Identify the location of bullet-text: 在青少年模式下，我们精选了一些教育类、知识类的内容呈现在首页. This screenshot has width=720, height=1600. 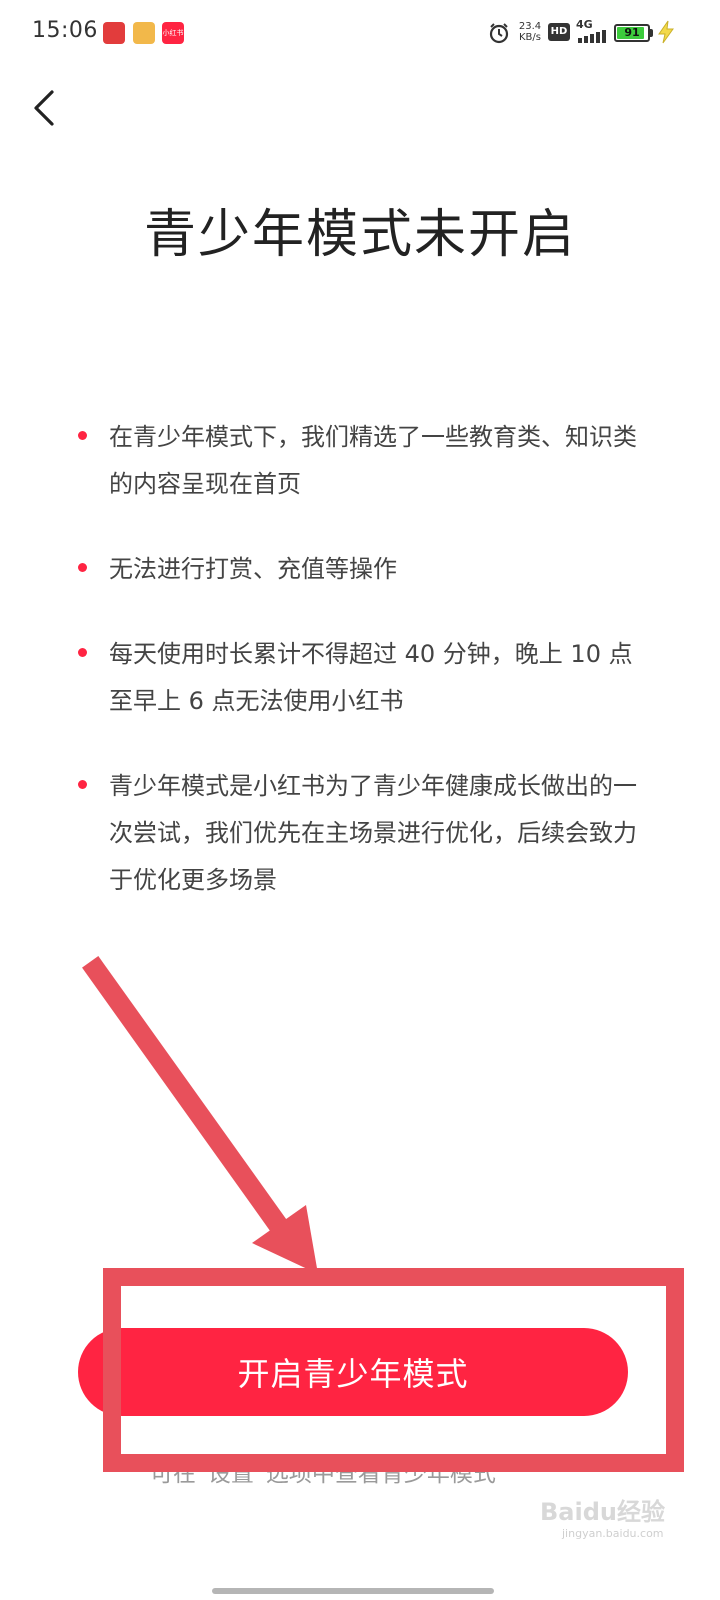
(373, 460).